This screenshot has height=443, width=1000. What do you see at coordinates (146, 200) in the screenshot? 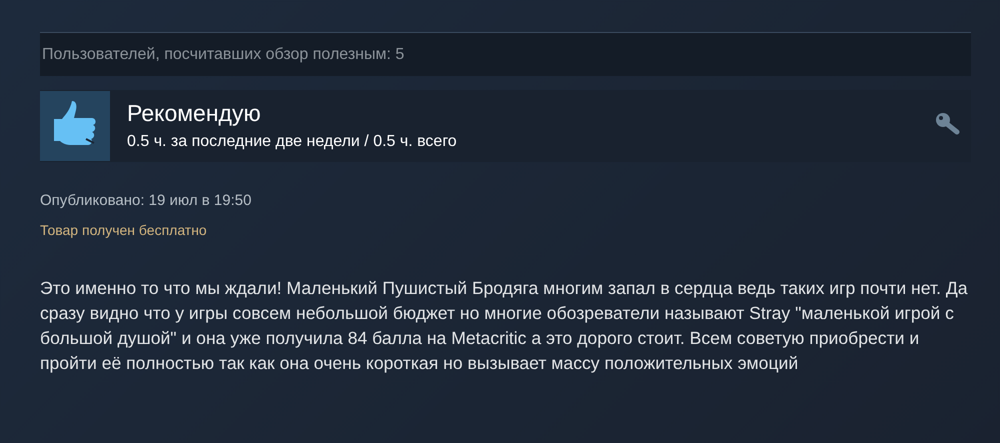
I see `posted-date: Опубликовано: 19 июл в 19:50` at bounding box center [146, 200].